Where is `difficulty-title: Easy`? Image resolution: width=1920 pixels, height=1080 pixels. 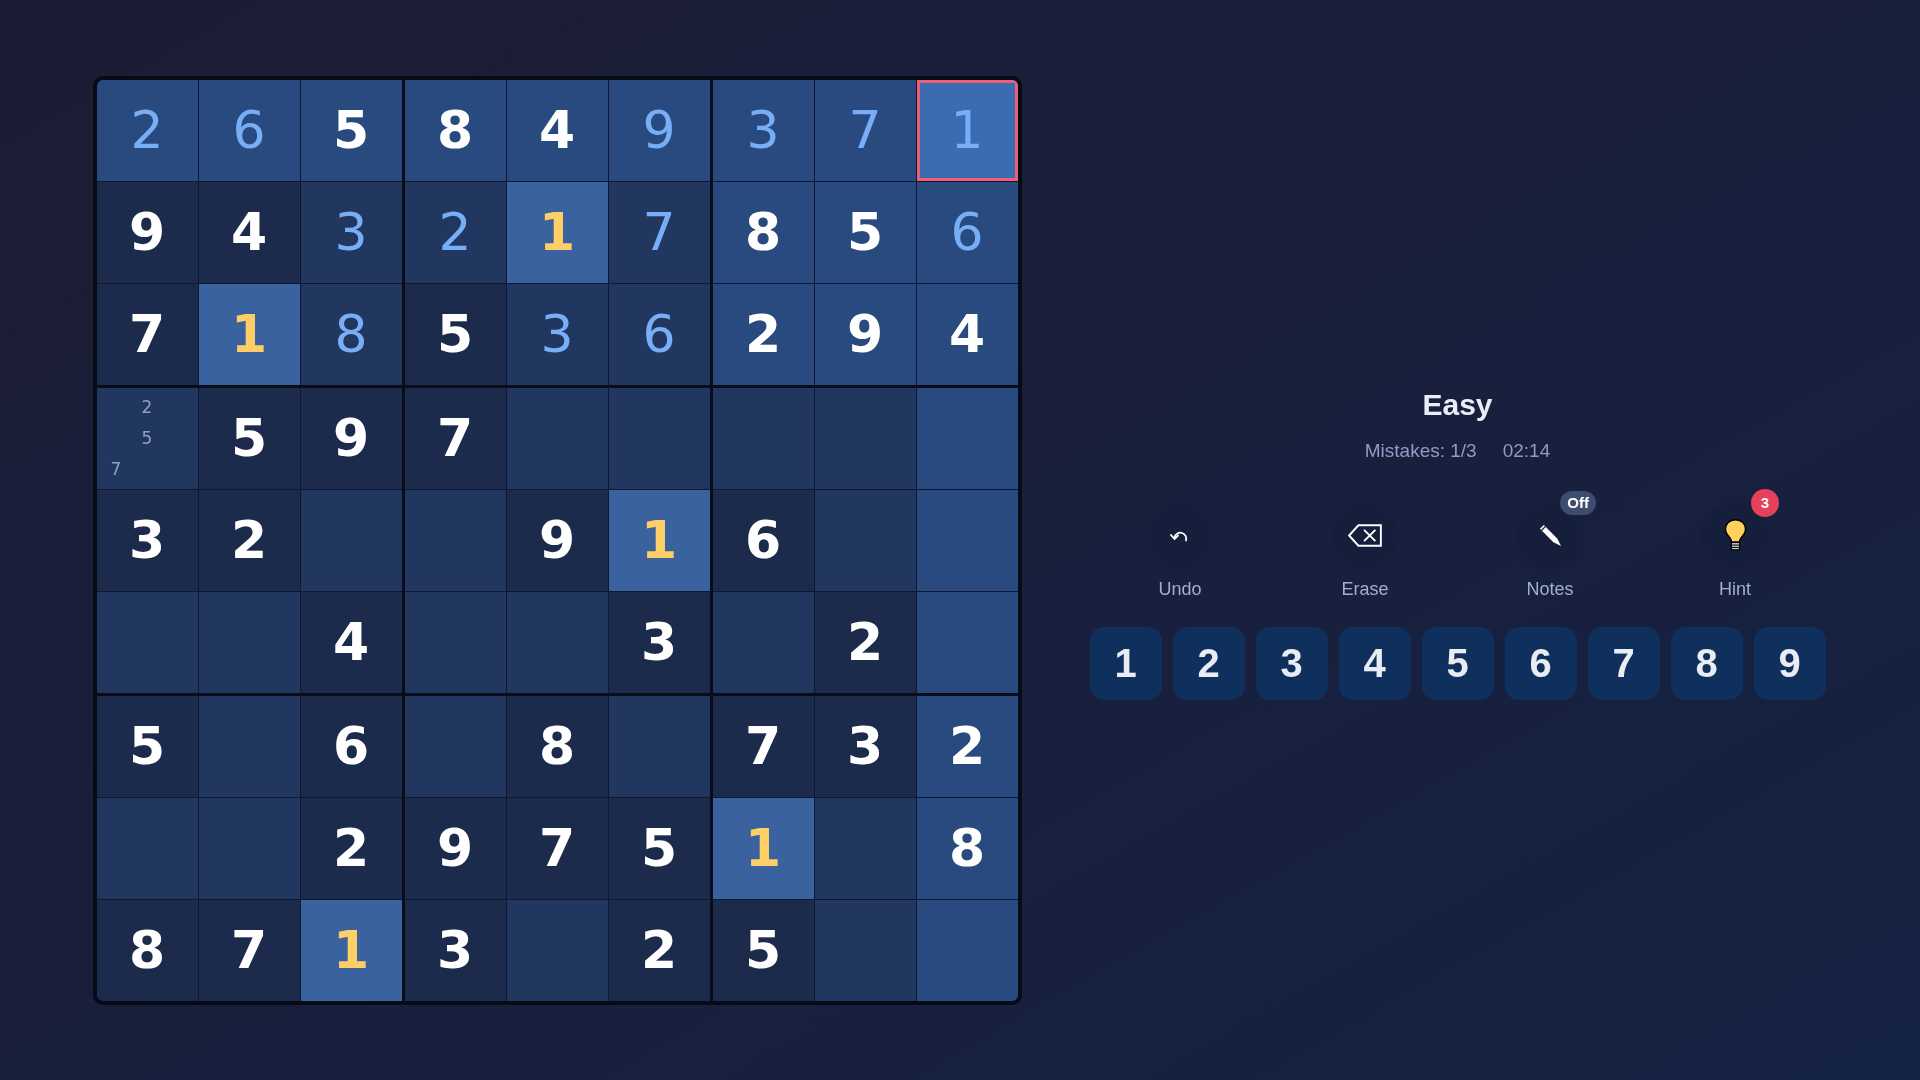
difficulty-title: Easy is located at coordinates (1457, 404).